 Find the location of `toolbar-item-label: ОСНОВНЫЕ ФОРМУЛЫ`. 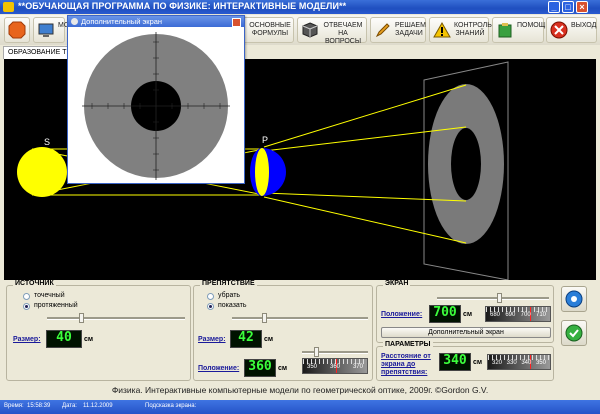

toolbar-item-label: ОСНОВНЫЕ ФОРМУЛЫ is located at coordinates (270, 29).